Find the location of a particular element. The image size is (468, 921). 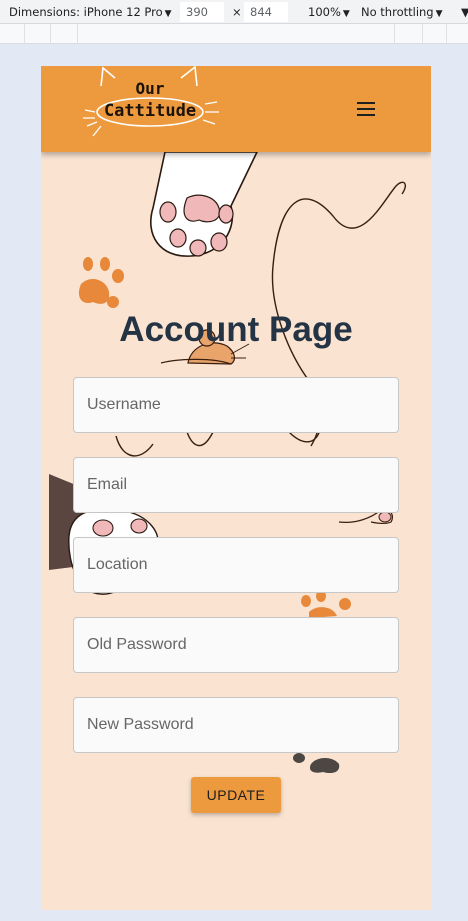

page-title: Account Page is located at coordinates (236, 329).